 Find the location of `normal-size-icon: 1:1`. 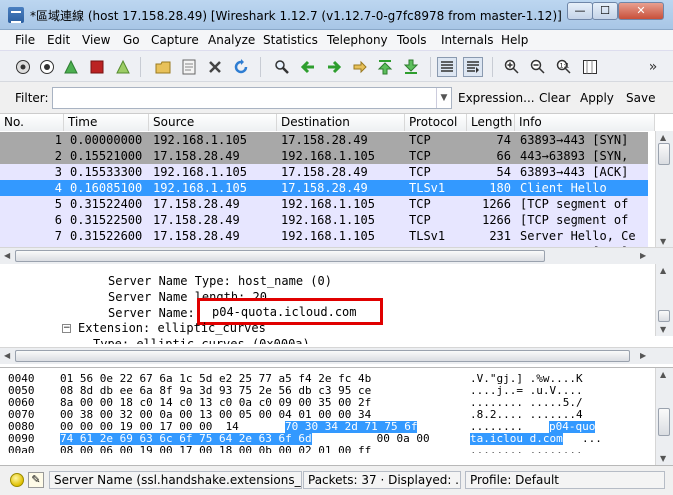

normal-size-icon: 1:1 is located at coordinates (564, 67).